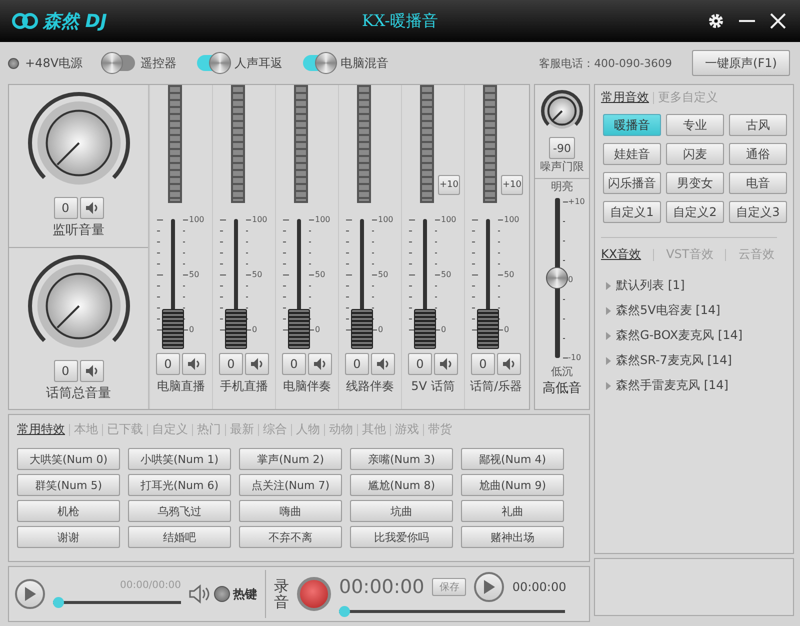 This screenshot has height=626, width=800. I want to click on preset-button: 自定义1, so click(632, 212).